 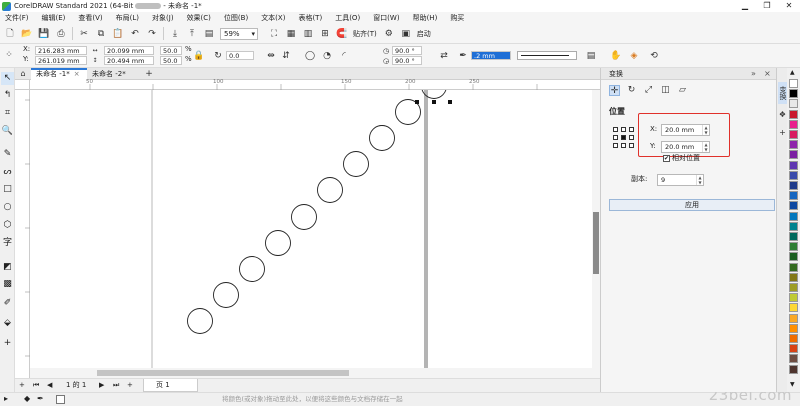 What do you see at coordinates (116, 385) in the screenshot?
I see `last-page-icon: ⏭` at bounding box center [116, 385].